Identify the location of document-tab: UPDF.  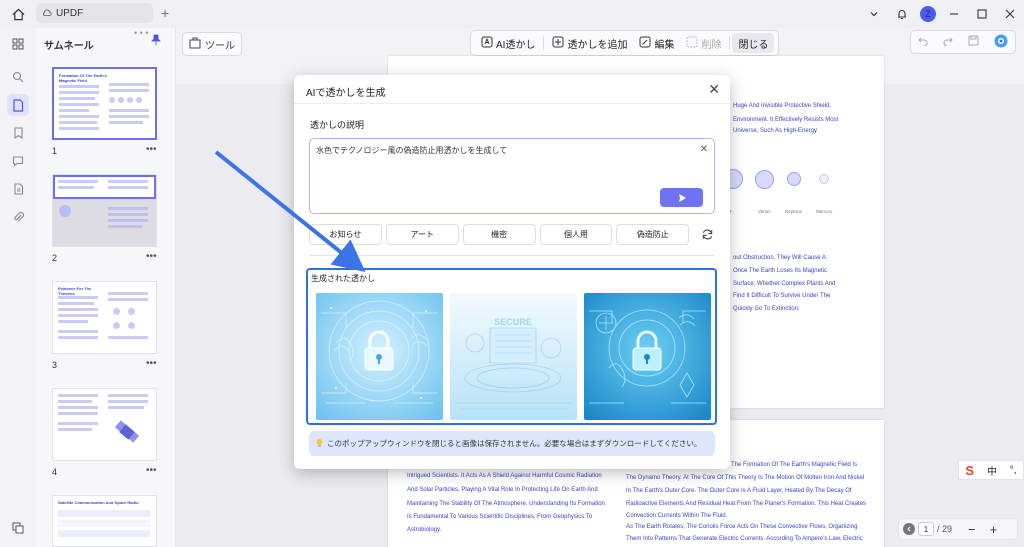
(94, 13).